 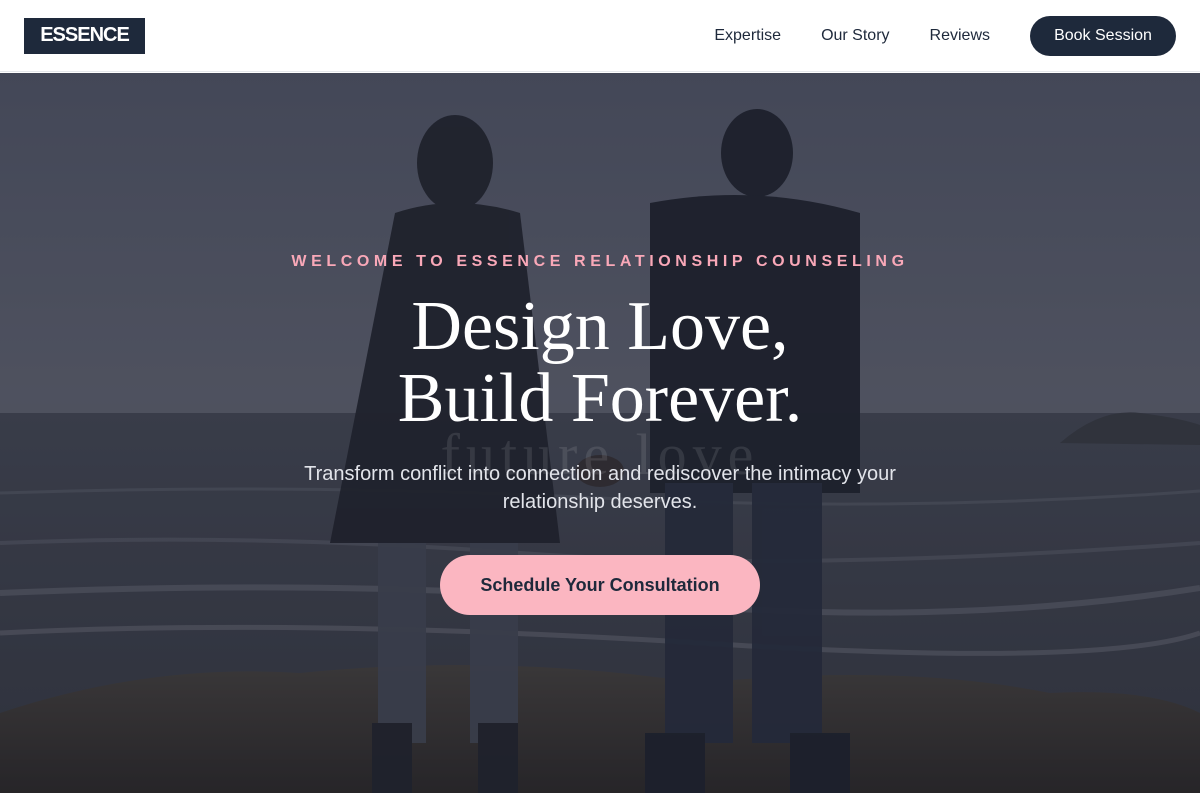 I want to click on page-bottom-edge, so click(x=600, y=796).